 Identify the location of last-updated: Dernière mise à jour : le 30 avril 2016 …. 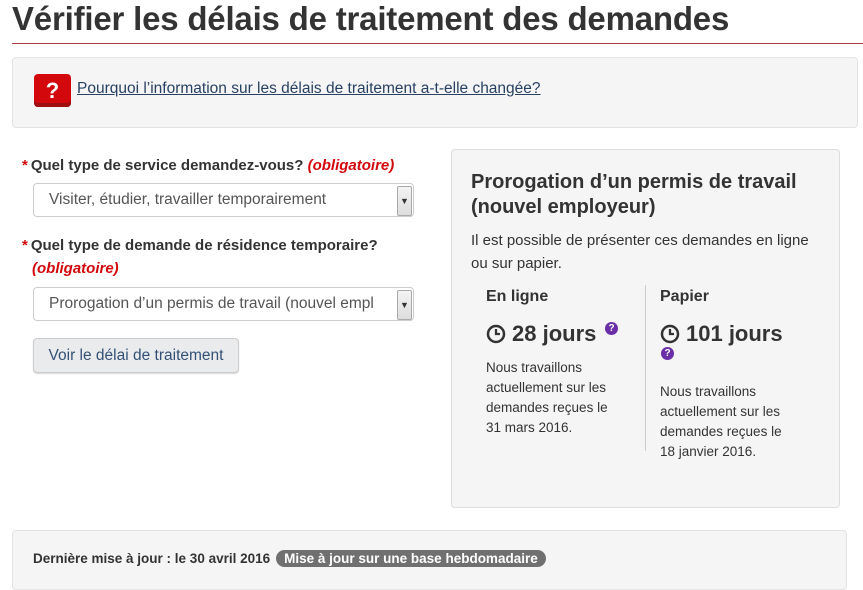
(289, 558).